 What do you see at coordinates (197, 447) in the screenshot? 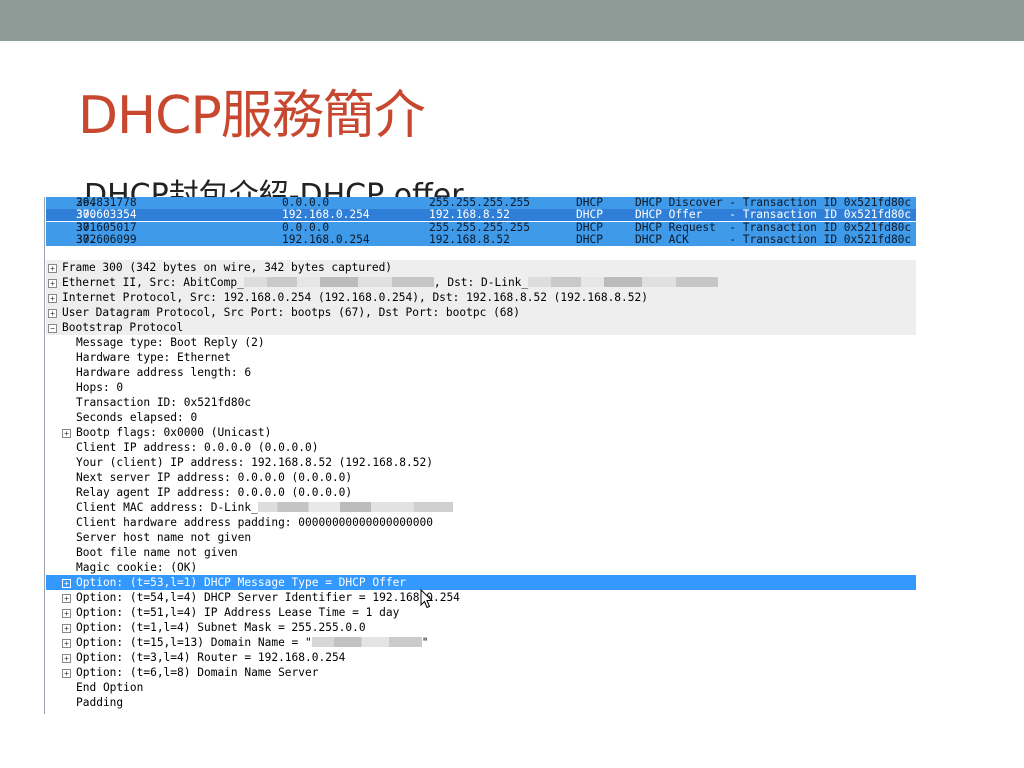
I see `tree-field-label: Client IP address: 0.0.0.0 (0.0.0.0)` at bounding box center [197, 447].